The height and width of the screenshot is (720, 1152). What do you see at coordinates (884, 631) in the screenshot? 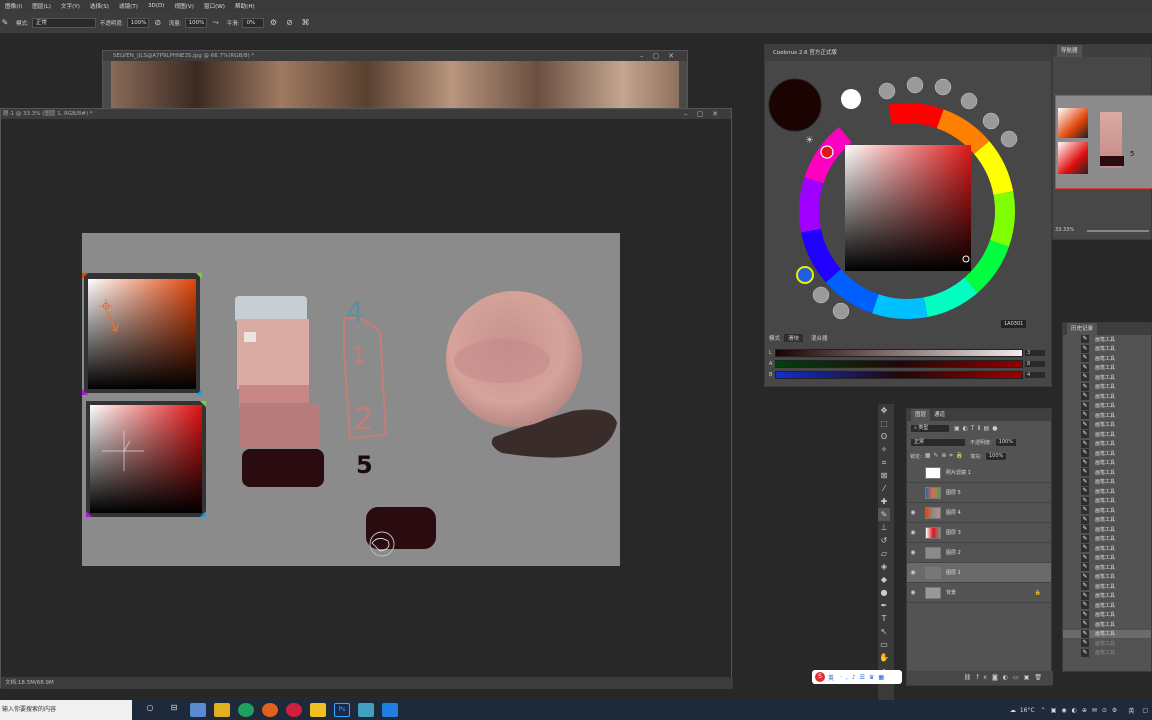
I see `path-select-icon: ↖` at bounding box center [884, 631].